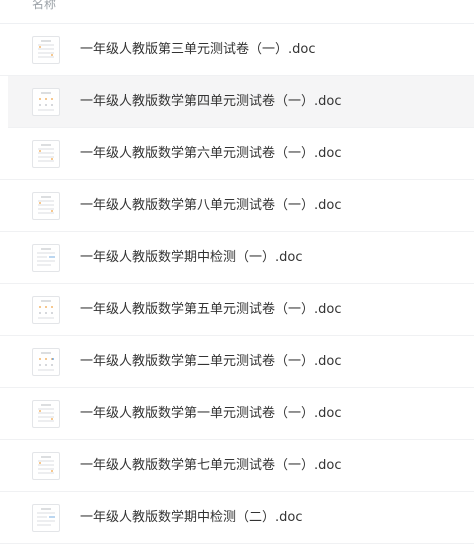 The height and width of the screenshot is (550, 474). What do you see at coordinates (211, 206) in the screenshot?
I see `file-name: 一年级人教版数学第八单元测试卷（一）.doc` at bounding box center [211, 206].